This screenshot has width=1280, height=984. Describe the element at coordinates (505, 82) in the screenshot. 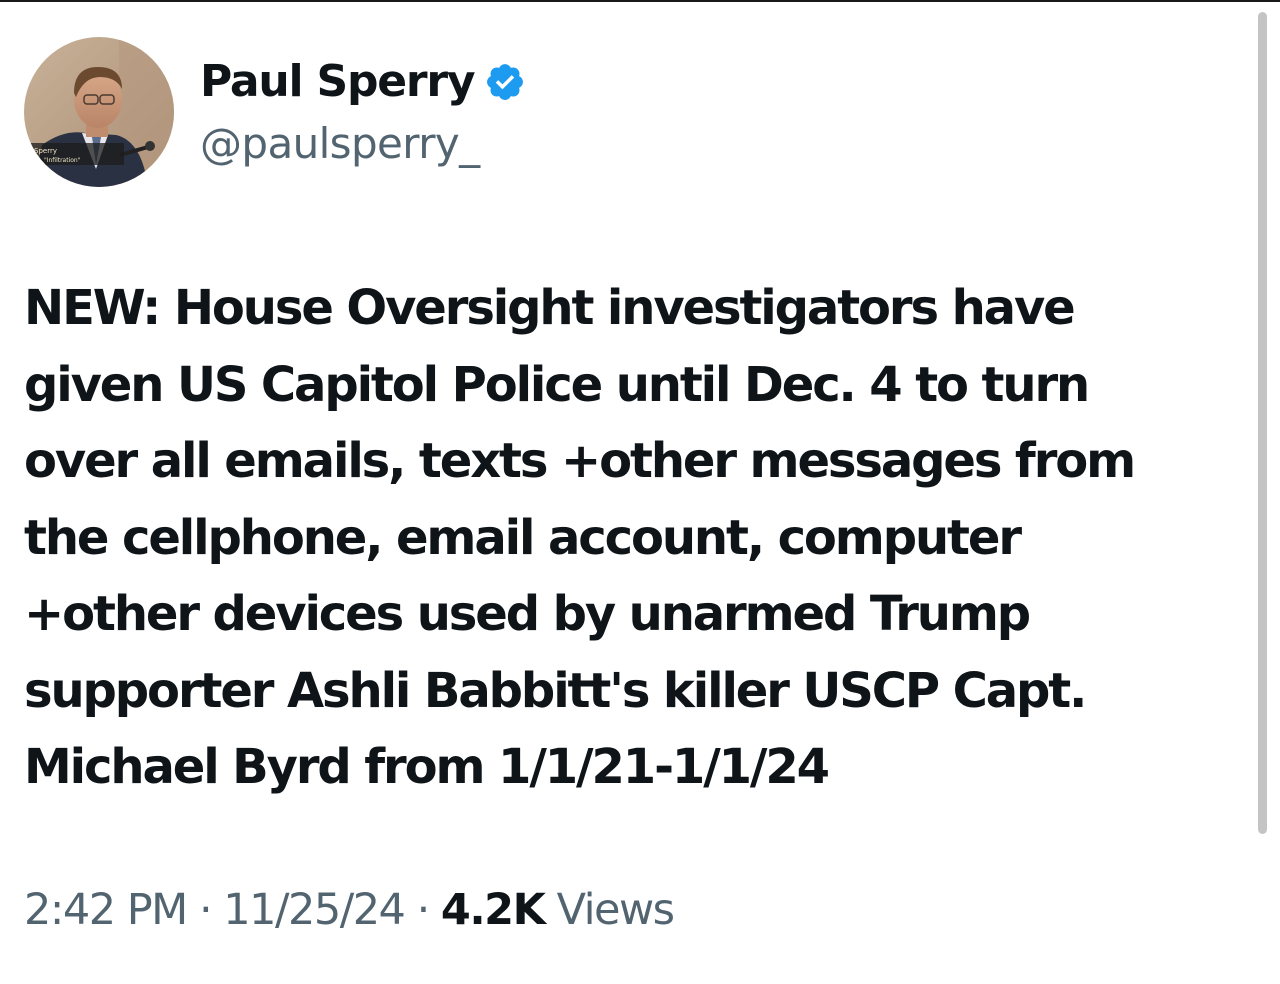

I see `verified-badge-icon` at that location.